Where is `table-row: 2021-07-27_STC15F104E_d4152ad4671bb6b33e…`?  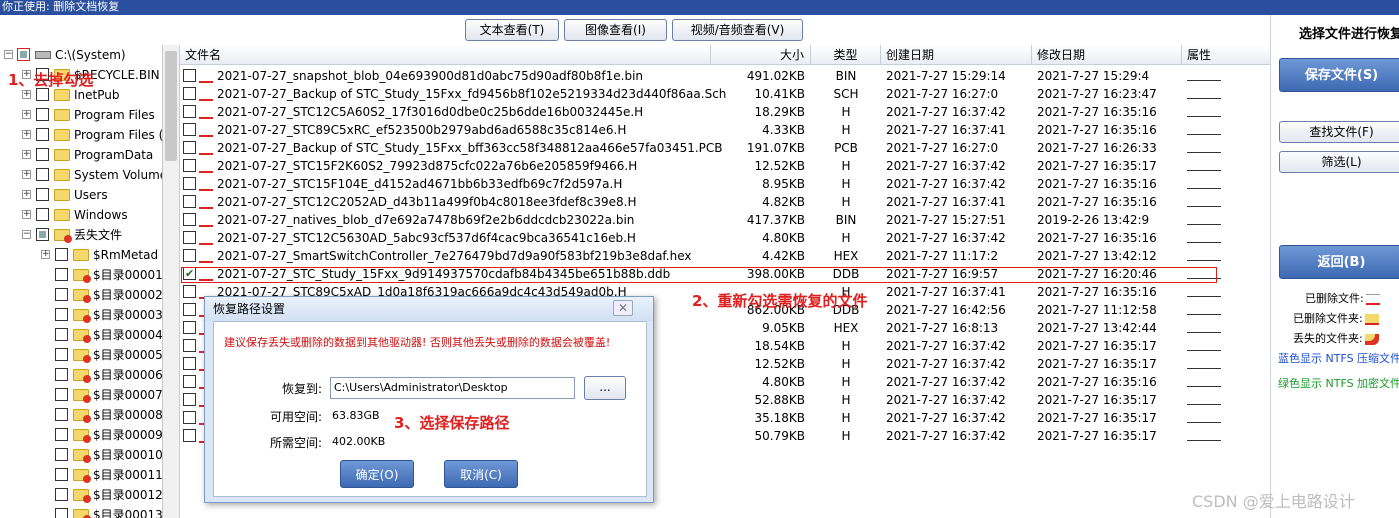
table-row: 2021-07-27_STC15F104E_d4152ad4671bb6b33e… is located at coordinates (725, 184).